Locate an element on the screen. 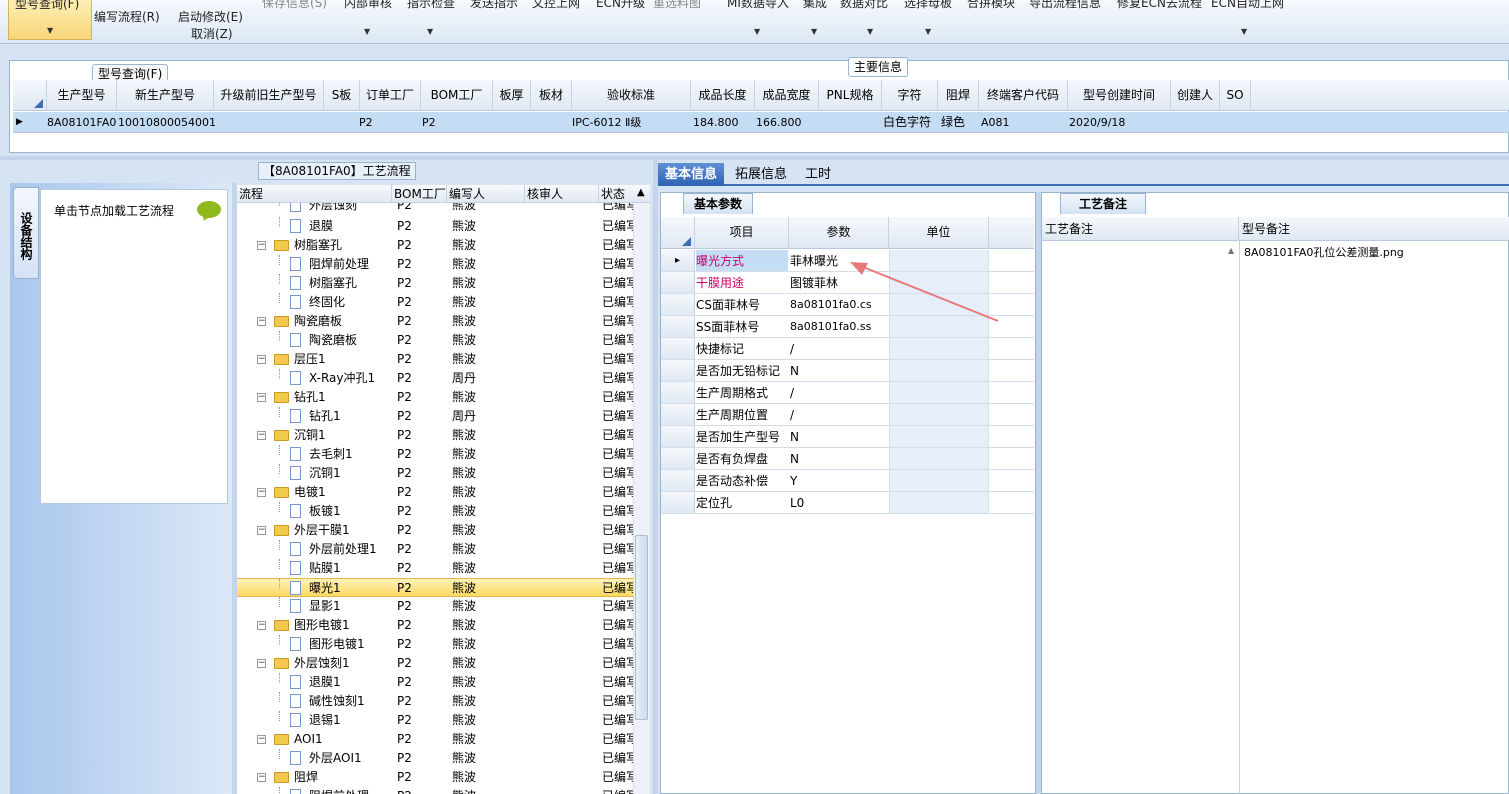  tree-row: 图形电镀1 P2 熊波 已编写 is located at coordinates (435, 644).